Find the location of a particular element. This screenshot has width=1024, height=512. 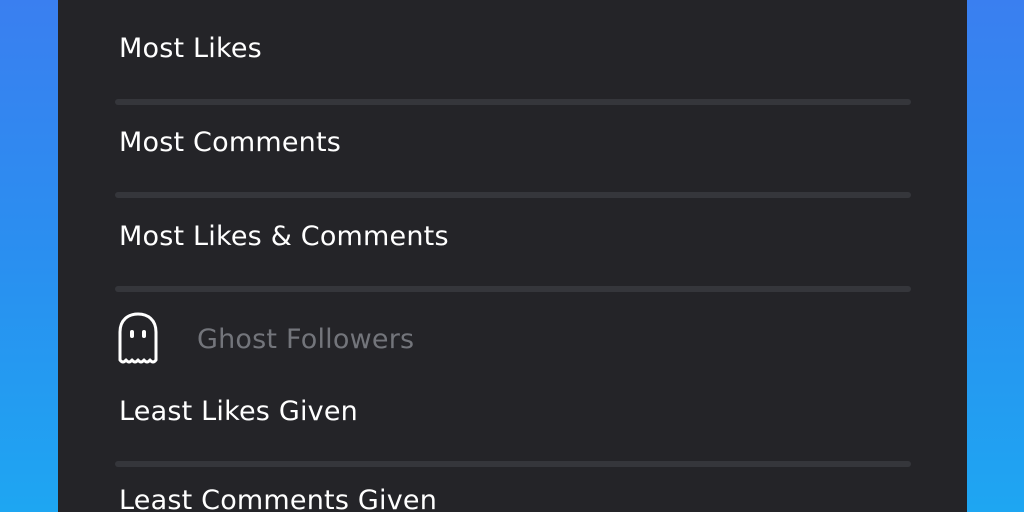

ghost-icon is located at coordinates (138, 338).